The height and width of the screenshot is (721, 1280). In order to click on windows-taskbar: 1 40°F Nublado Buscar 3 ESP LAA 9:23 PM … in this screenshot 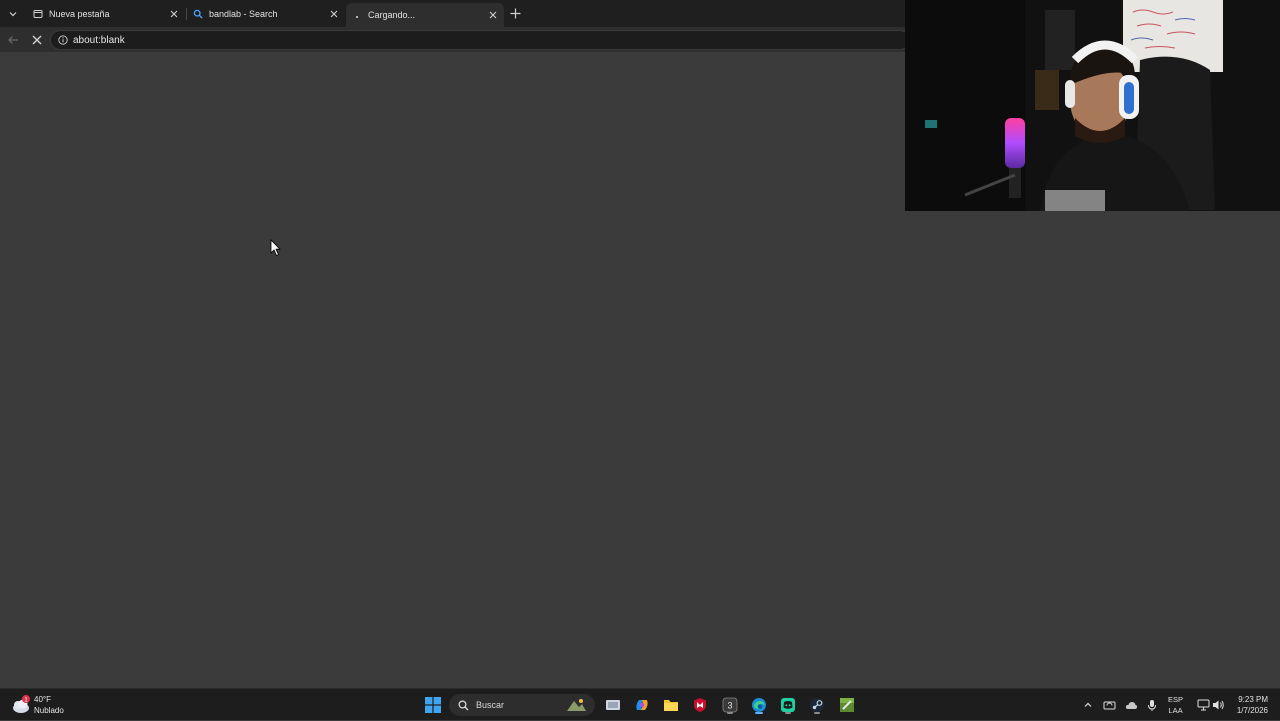, I will do `click(640, 704)`.